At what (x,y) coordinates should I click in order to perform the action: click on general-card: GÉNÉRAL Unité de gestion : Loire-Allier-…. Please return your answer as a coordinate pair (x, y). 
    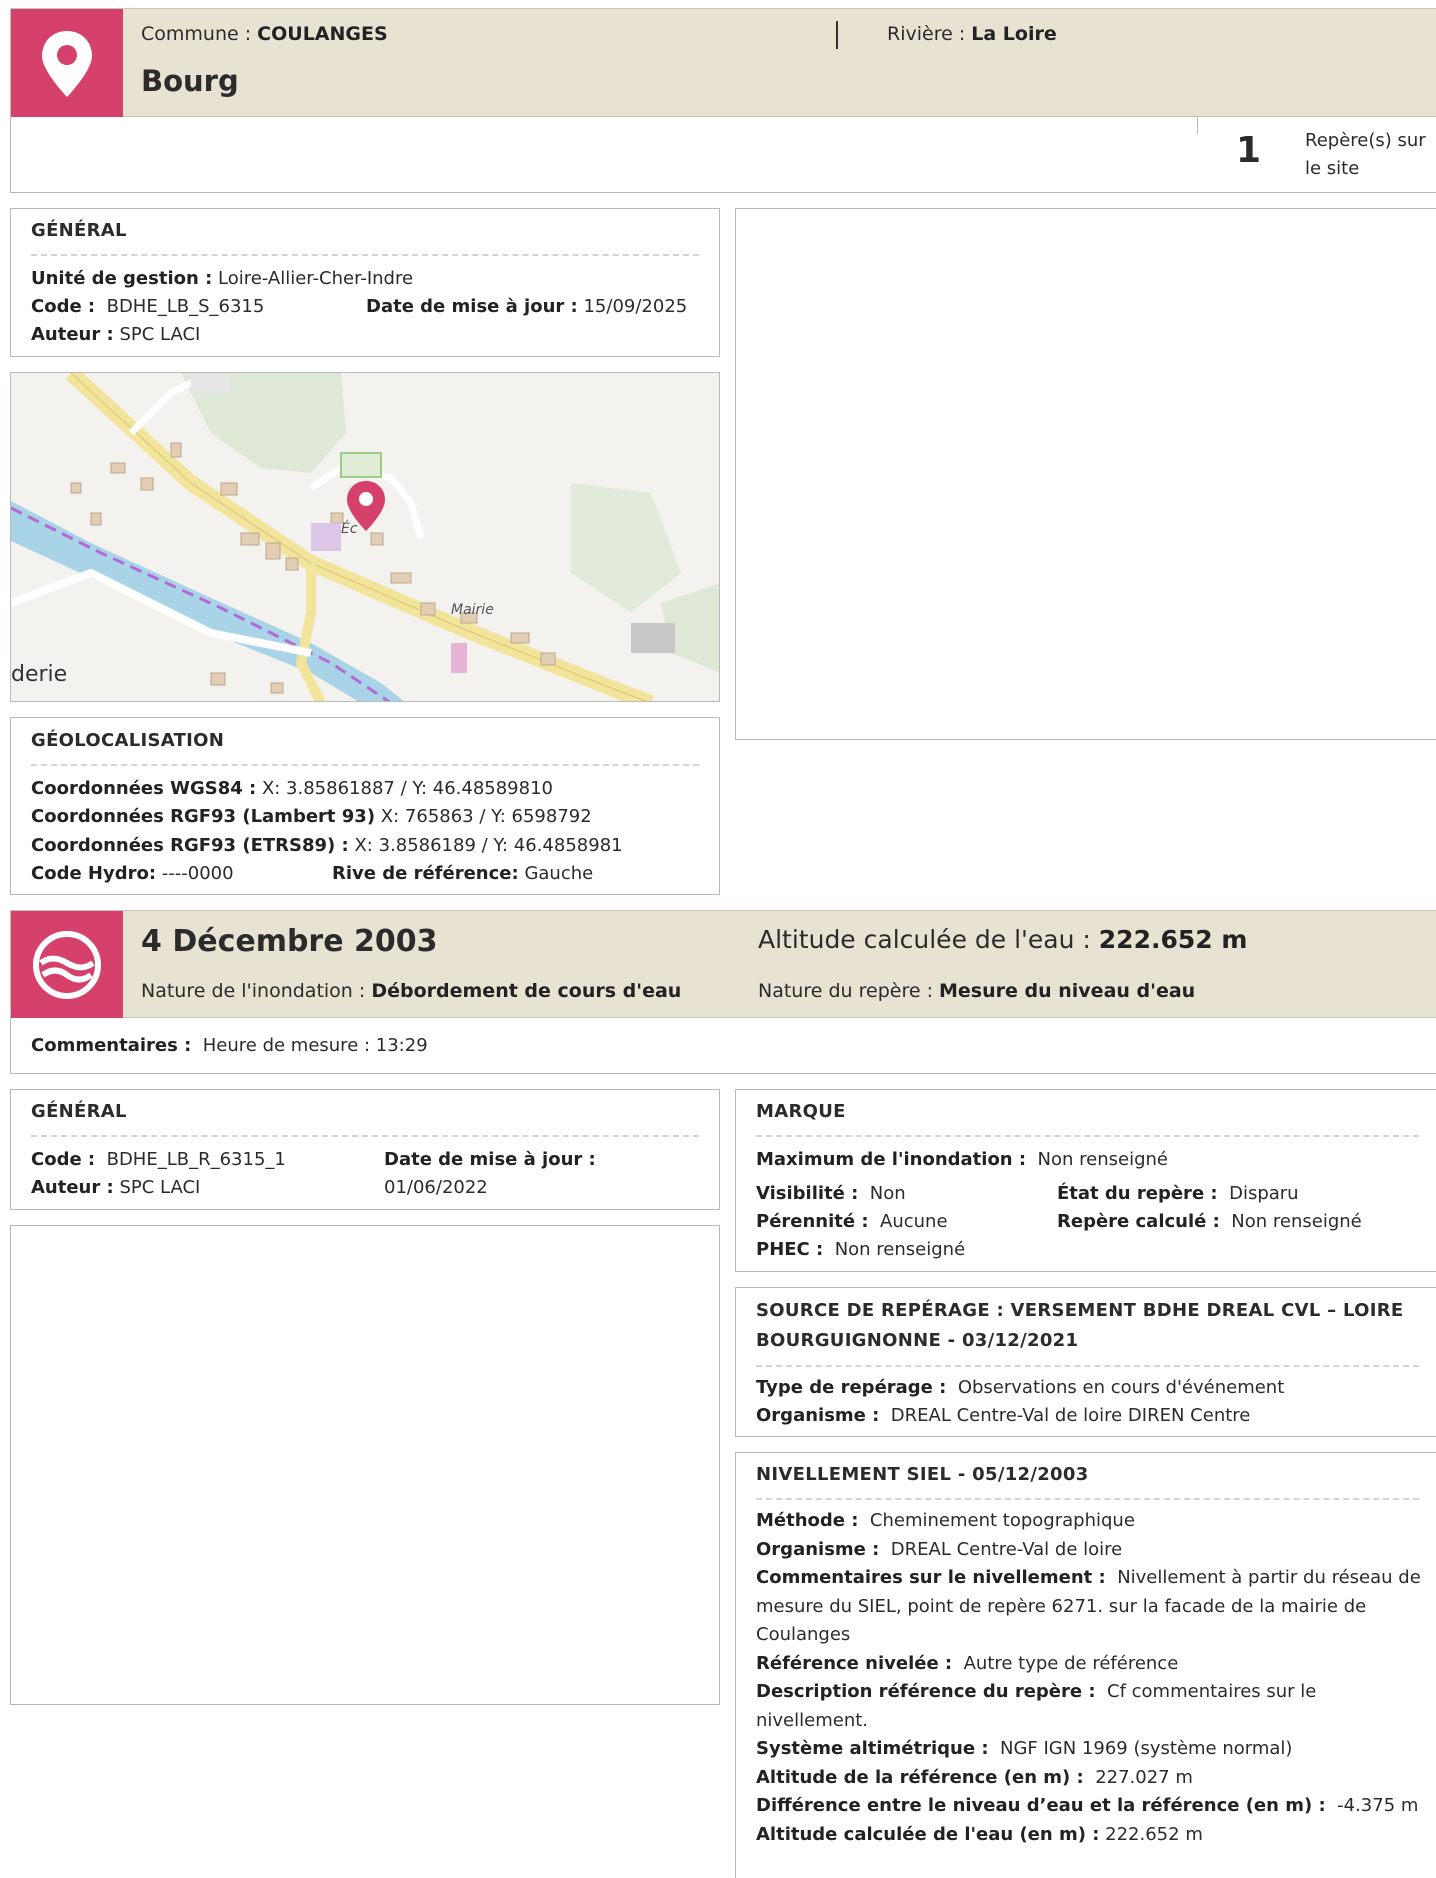
    Looking at the image, I should click on (365, 282).